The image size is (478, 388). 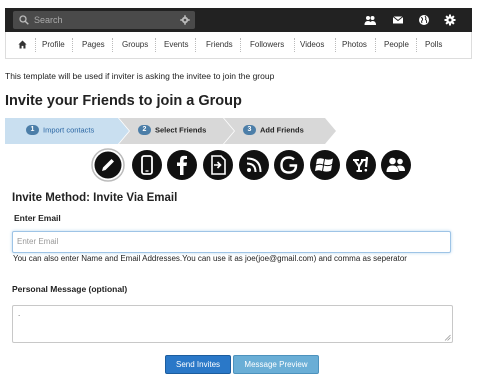 I want to click on step-label: Import contacts, so click(x=69, y=130).